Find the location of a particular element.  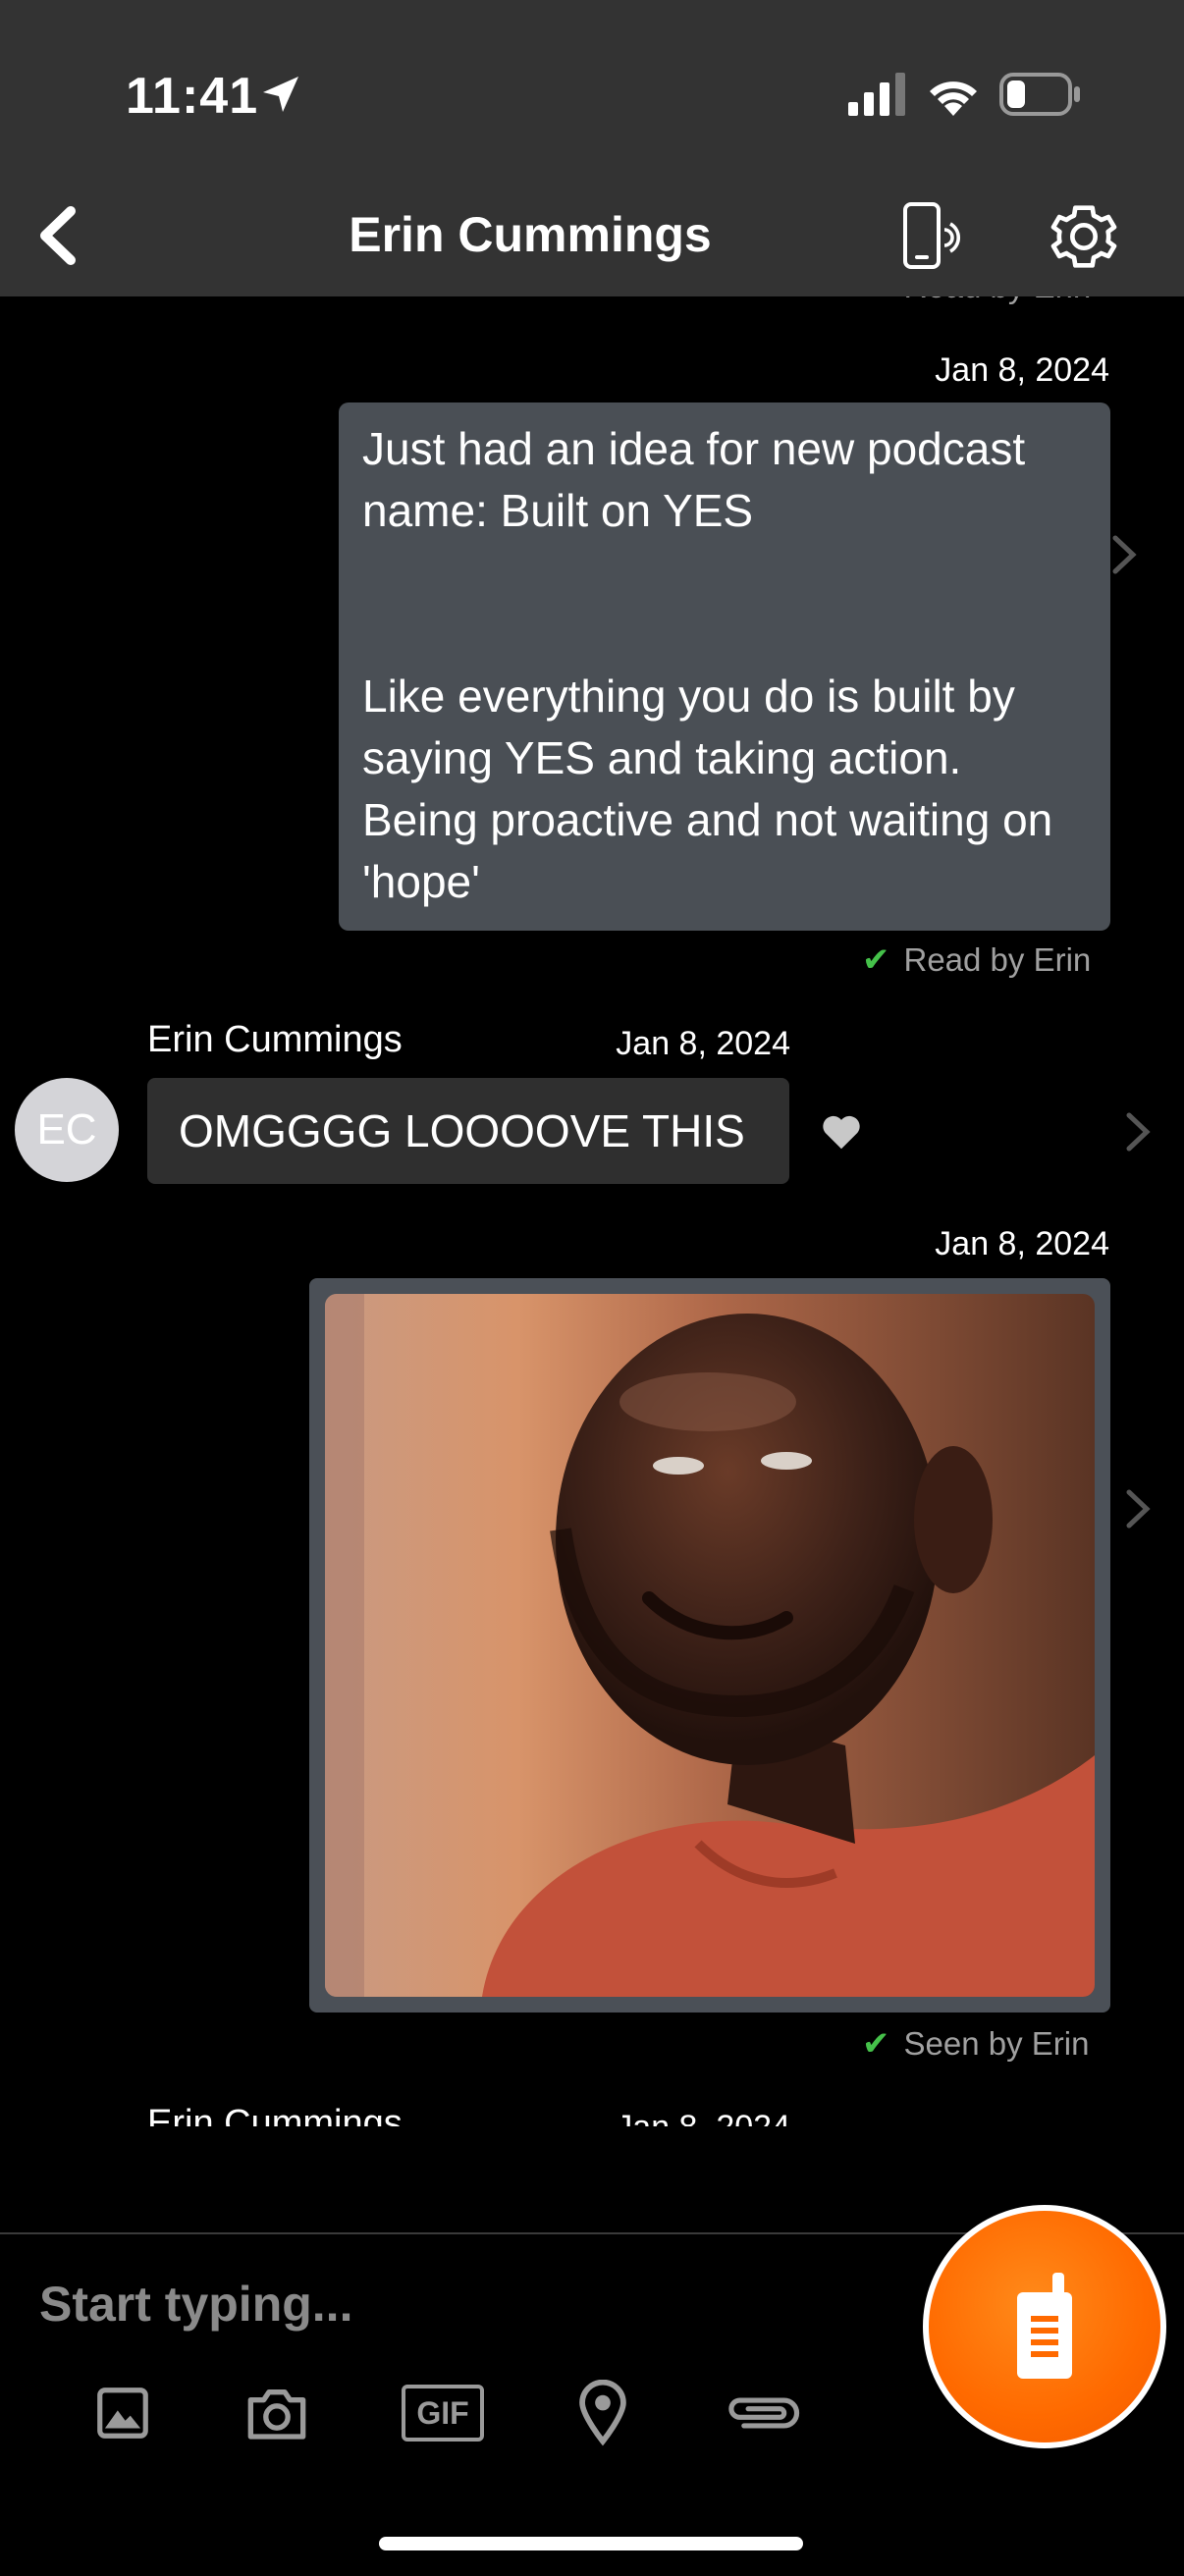

gif-button: GIF is located at coordinates (443, 2413).